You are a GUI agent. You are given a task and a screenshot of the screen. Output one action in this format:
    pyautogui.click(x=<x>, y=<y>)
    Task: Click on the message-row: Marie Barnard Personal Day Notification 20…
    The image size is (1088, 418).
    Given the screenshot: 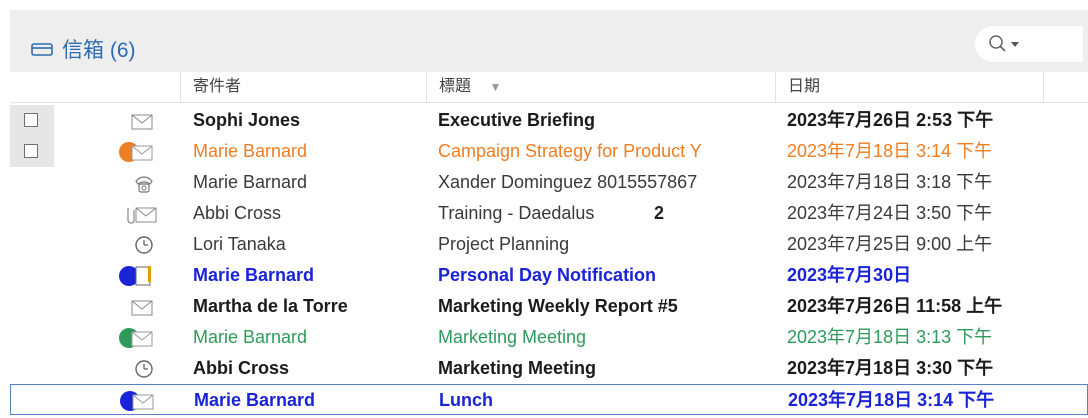 What is the action you would take?
    pyautogui.click(x=549, y=275)
    